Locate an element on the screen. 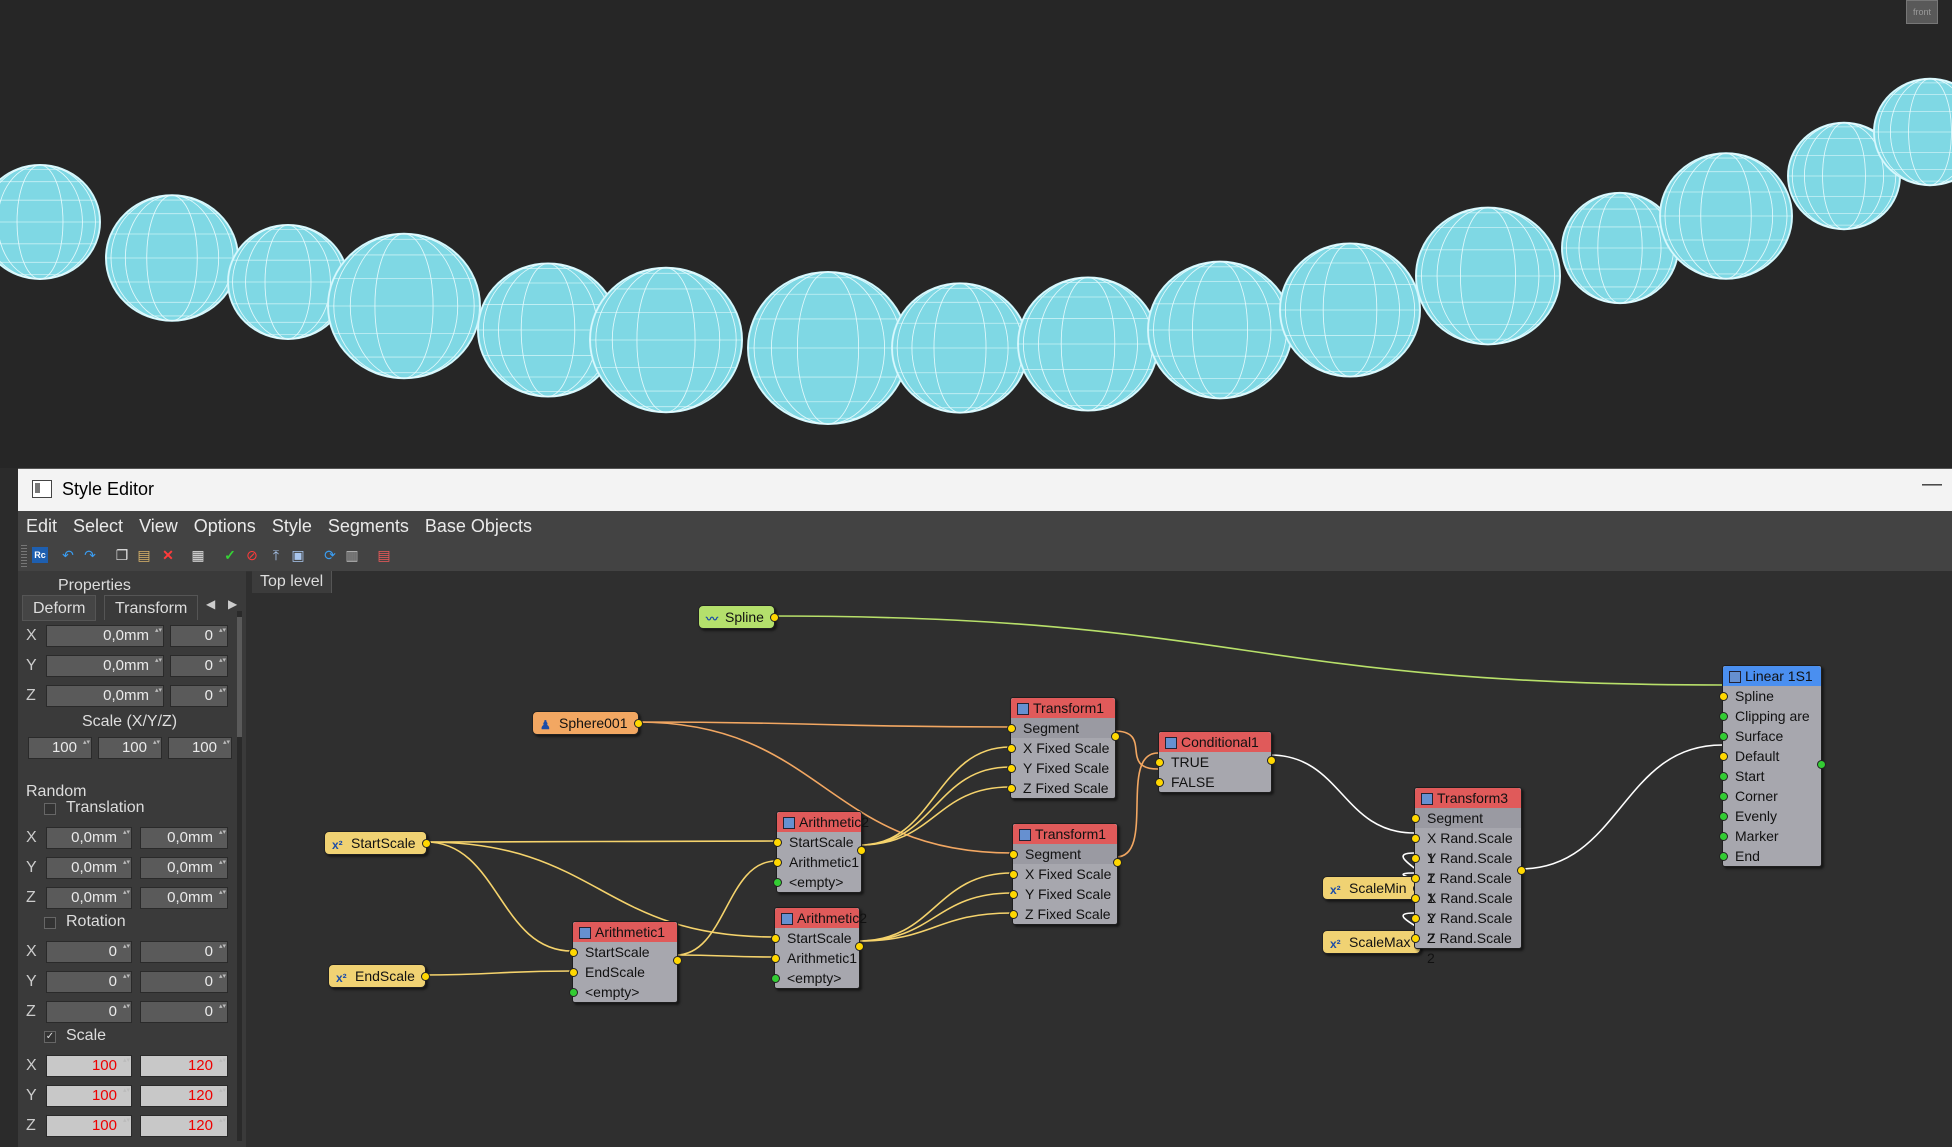 The image size is (1952, 1147). palette-icon: ▤ is located at coordinates (384, 555).